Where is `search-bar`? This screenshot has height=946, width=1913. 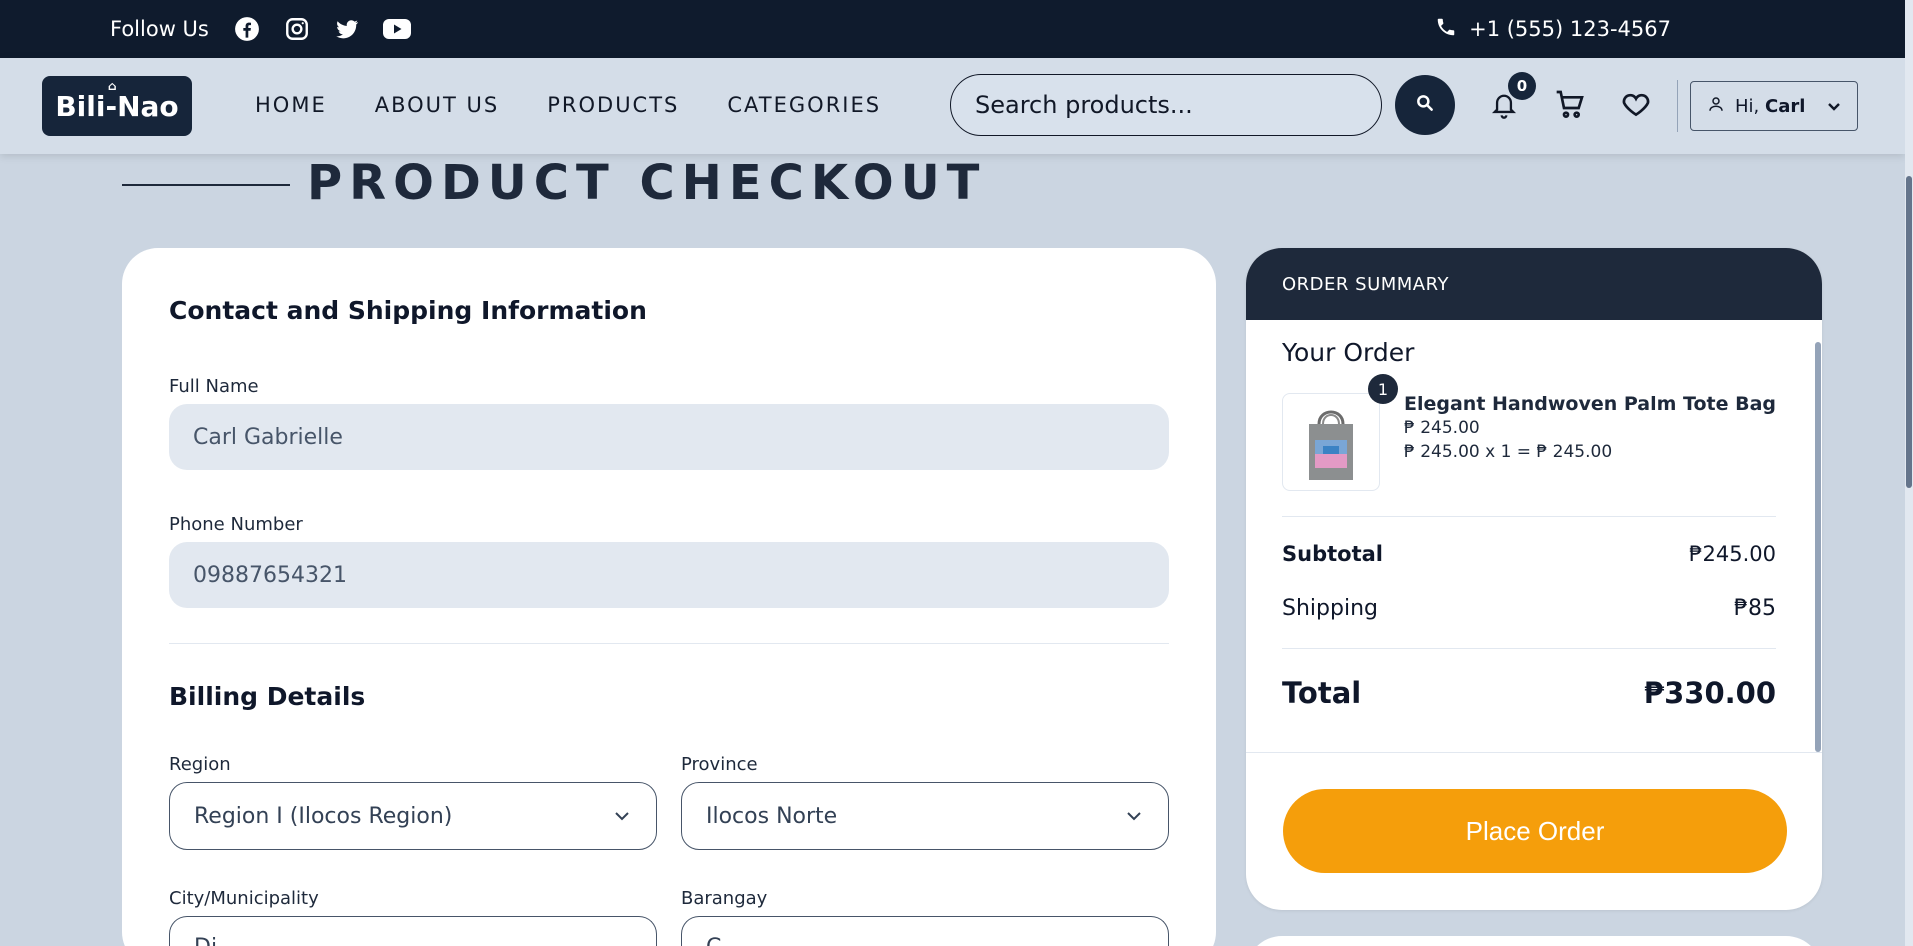
search-bar is located at coordinates (1166, 105).